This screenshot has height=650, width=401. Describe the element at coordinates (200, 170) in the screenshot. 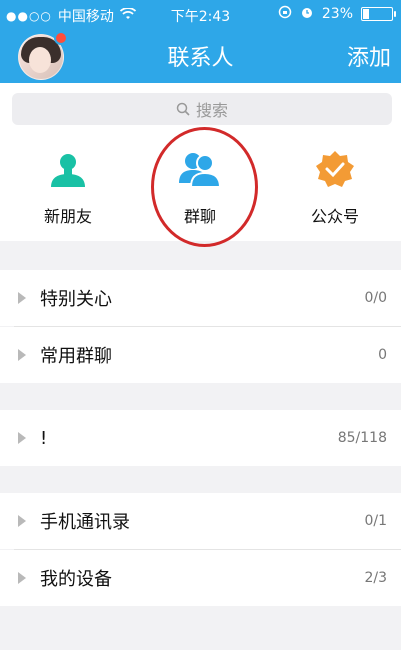

I see `group-chat-icon` at that location.